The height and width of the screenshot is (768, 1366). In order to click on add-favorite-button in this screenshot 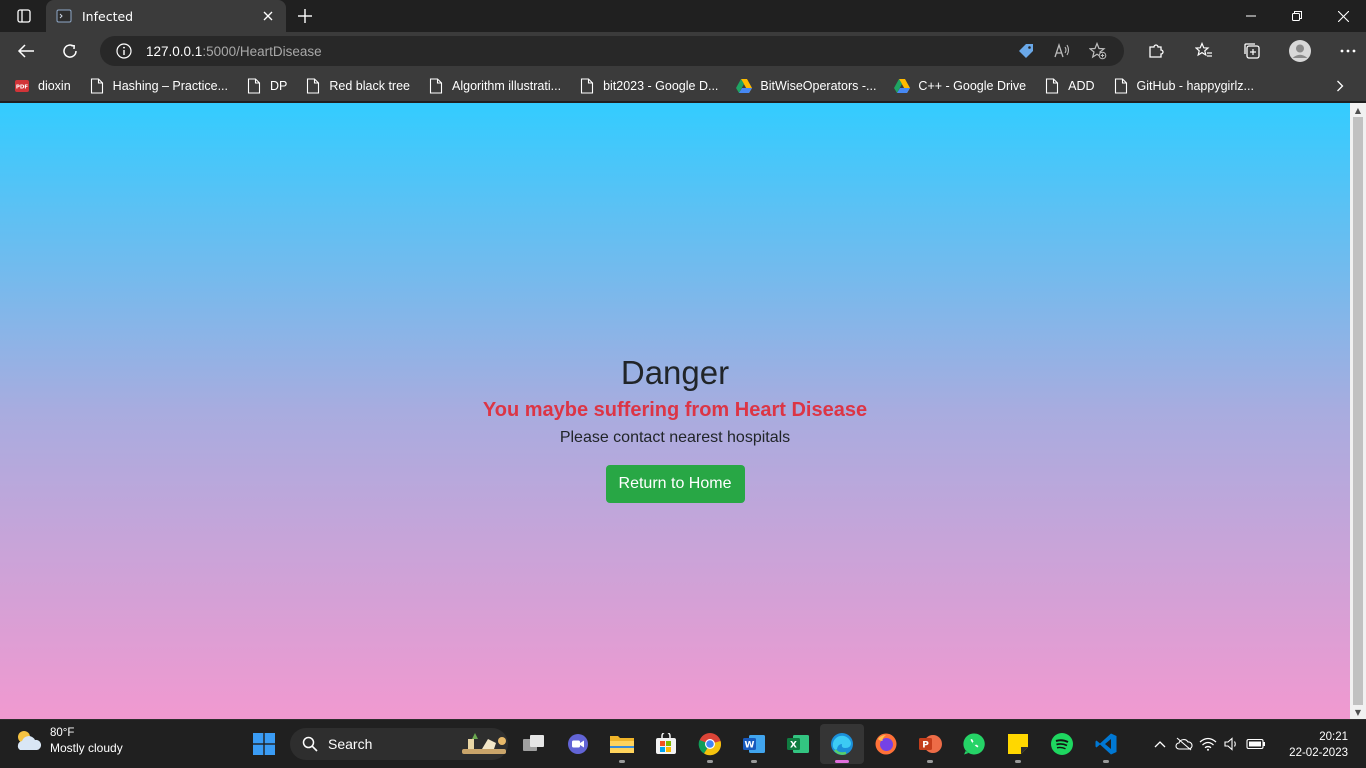, I will do `click(1098, 51)`.